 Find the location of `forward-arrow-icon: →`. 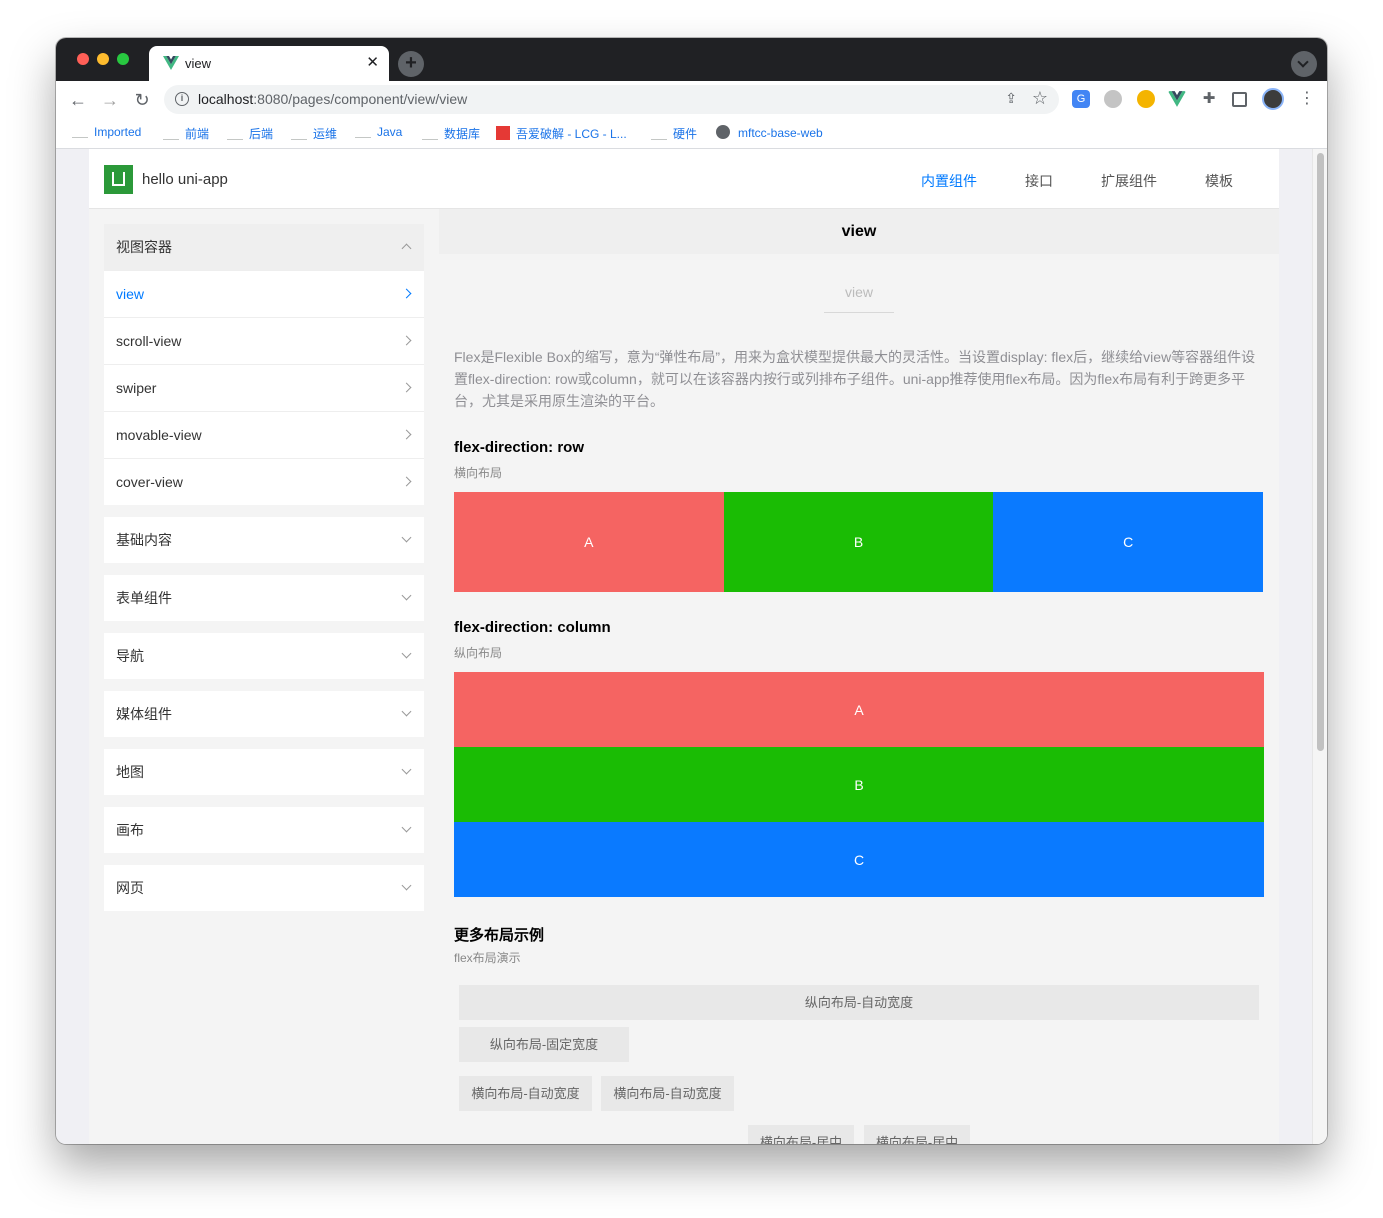

forward-arrow-icon: → is located at coordinates (110, 100).